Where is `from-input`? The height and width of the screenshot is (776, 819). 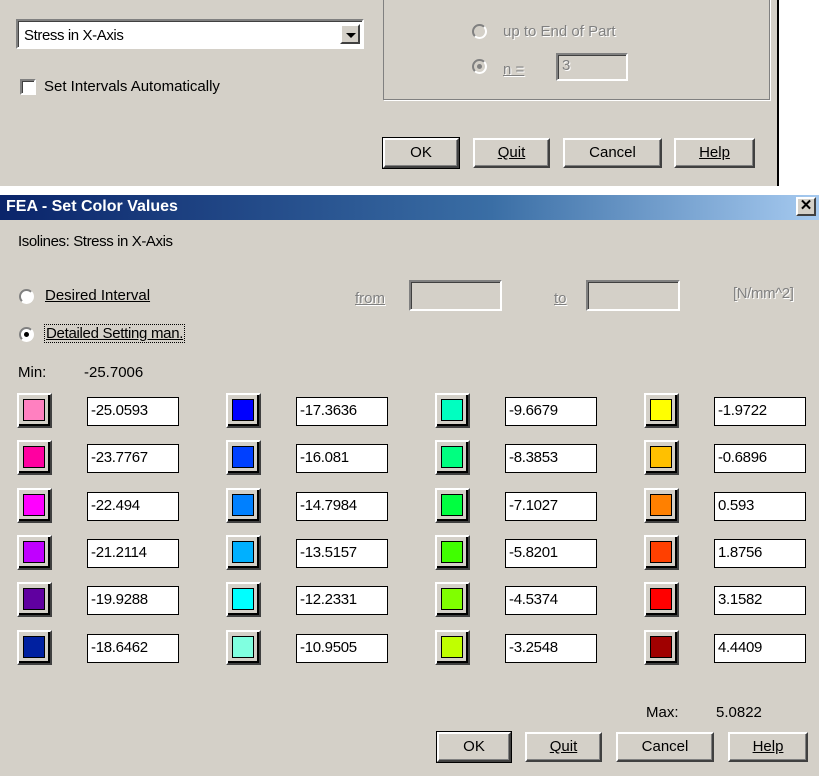
from-input is located at coordinates (455, 295).